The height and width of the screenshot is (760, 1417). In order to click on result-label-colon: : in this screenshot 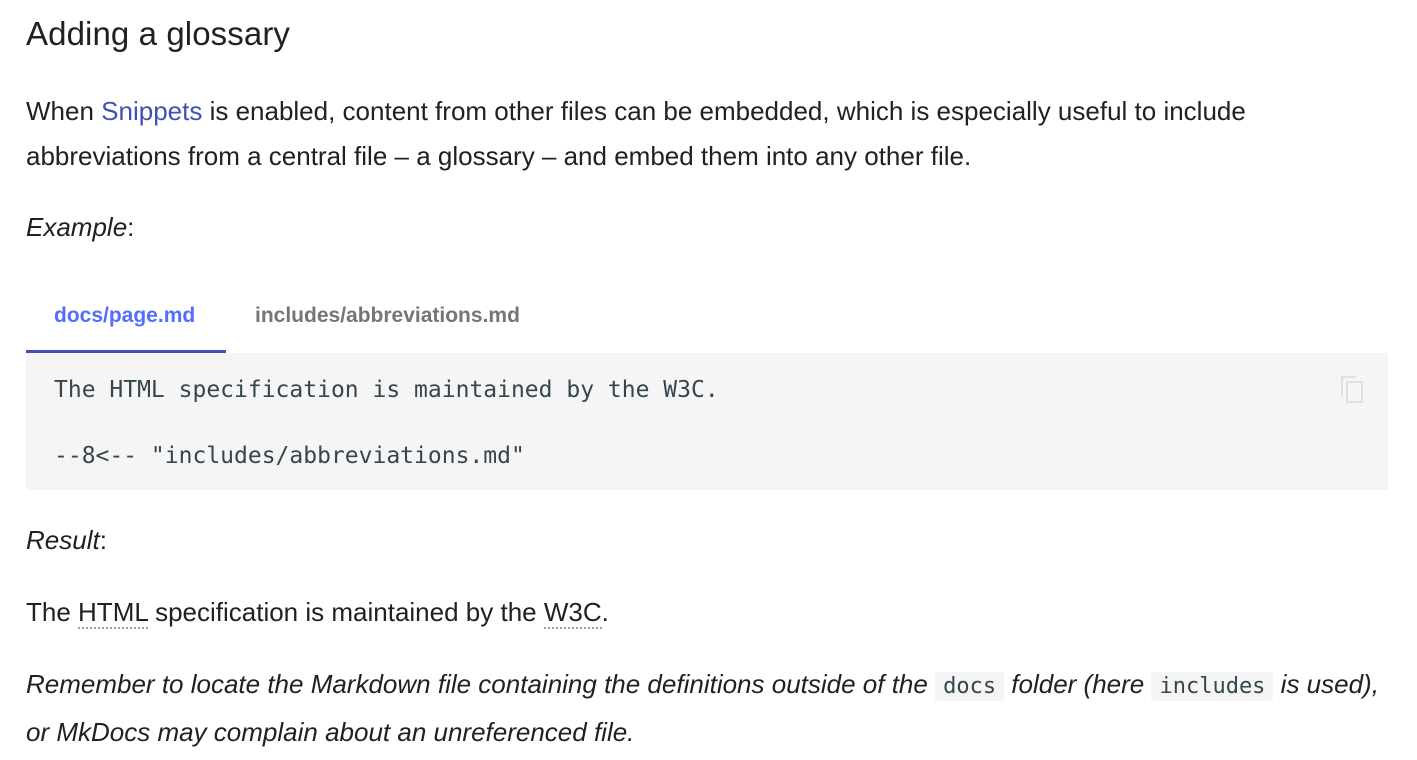, I will do `click(103, 540)`.